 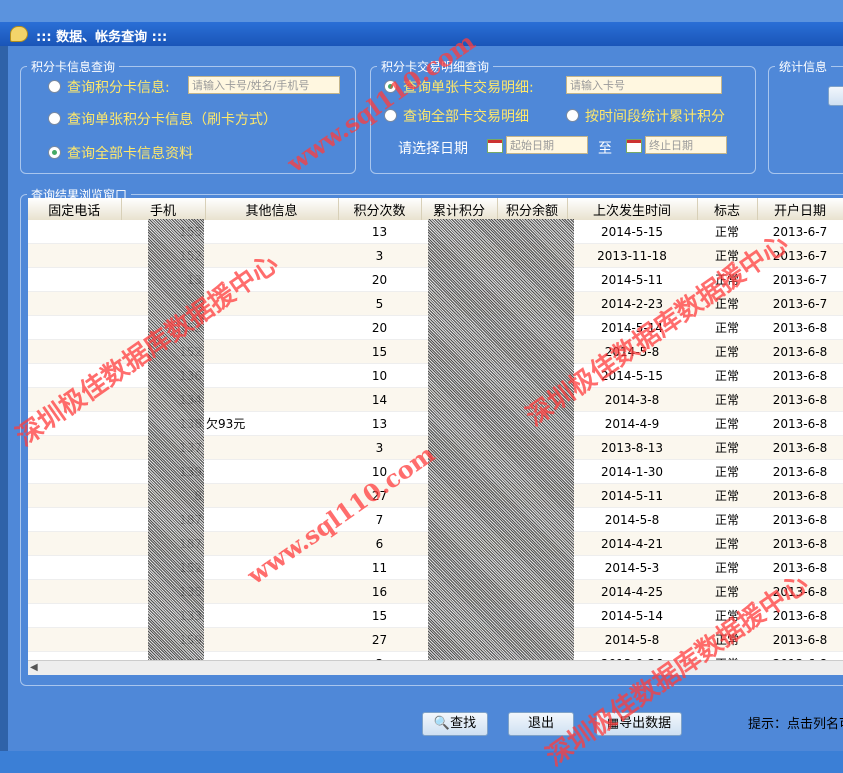 I want to click on card-query-option-2-label: 查询单张积分卡信息（刷卡方式）, so click(x=172, y=120).